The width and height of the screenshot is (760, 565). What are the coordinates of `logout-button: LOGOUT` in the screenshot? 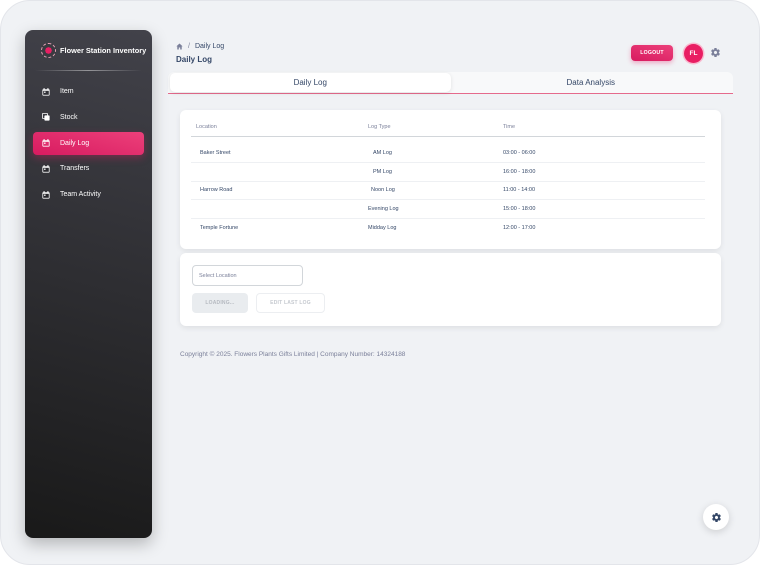 It's located at (652, 53).